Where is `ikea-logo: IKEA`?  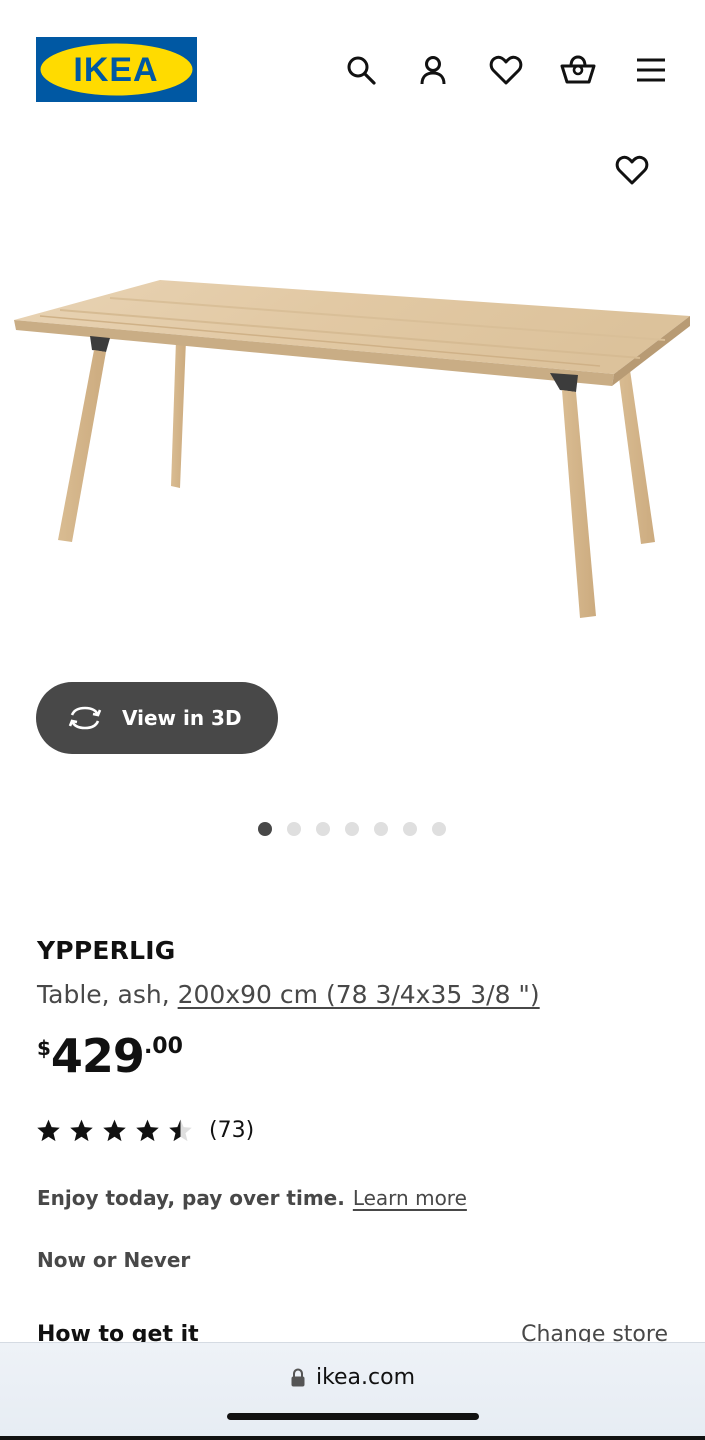
ikea-logo: IKEA is located at coordinates (116, 69).